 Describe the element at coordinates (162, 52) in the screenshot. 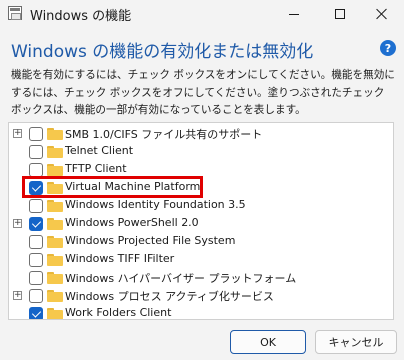

I see `page-title: Windows の機能の有効化または無効化` at that location.